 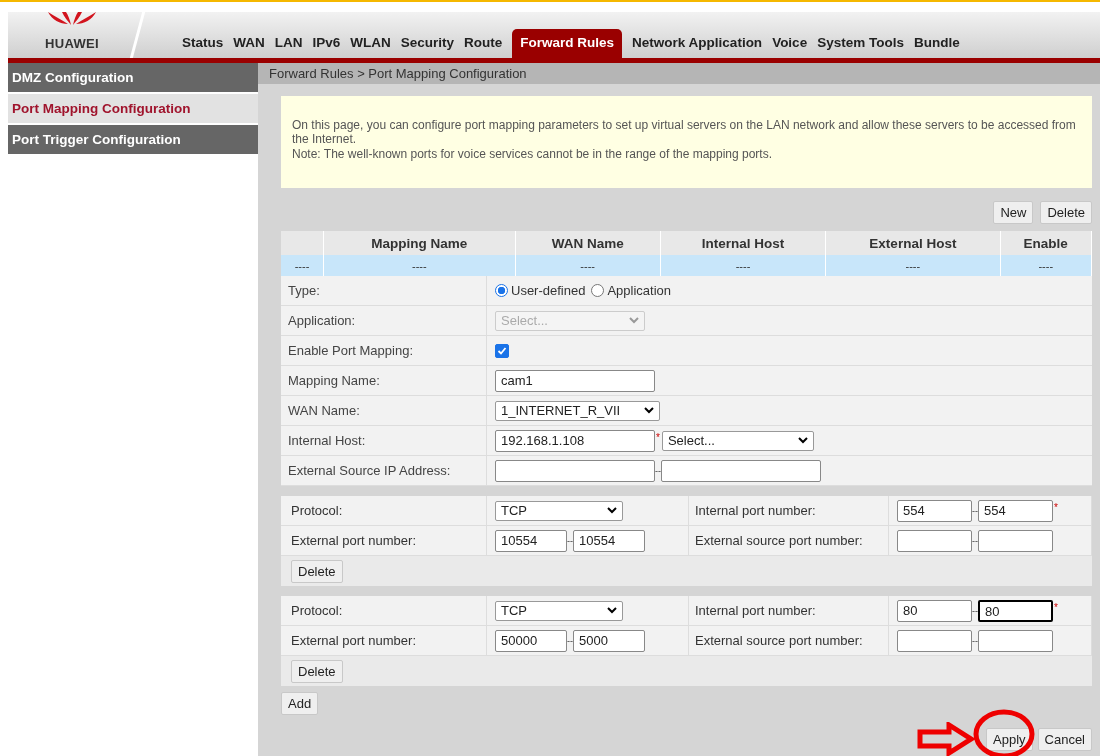 What do you see at coordinates (249, 43) in the screenshot?
I see `nav-tab: WAN` at bounding box center [249, 43].